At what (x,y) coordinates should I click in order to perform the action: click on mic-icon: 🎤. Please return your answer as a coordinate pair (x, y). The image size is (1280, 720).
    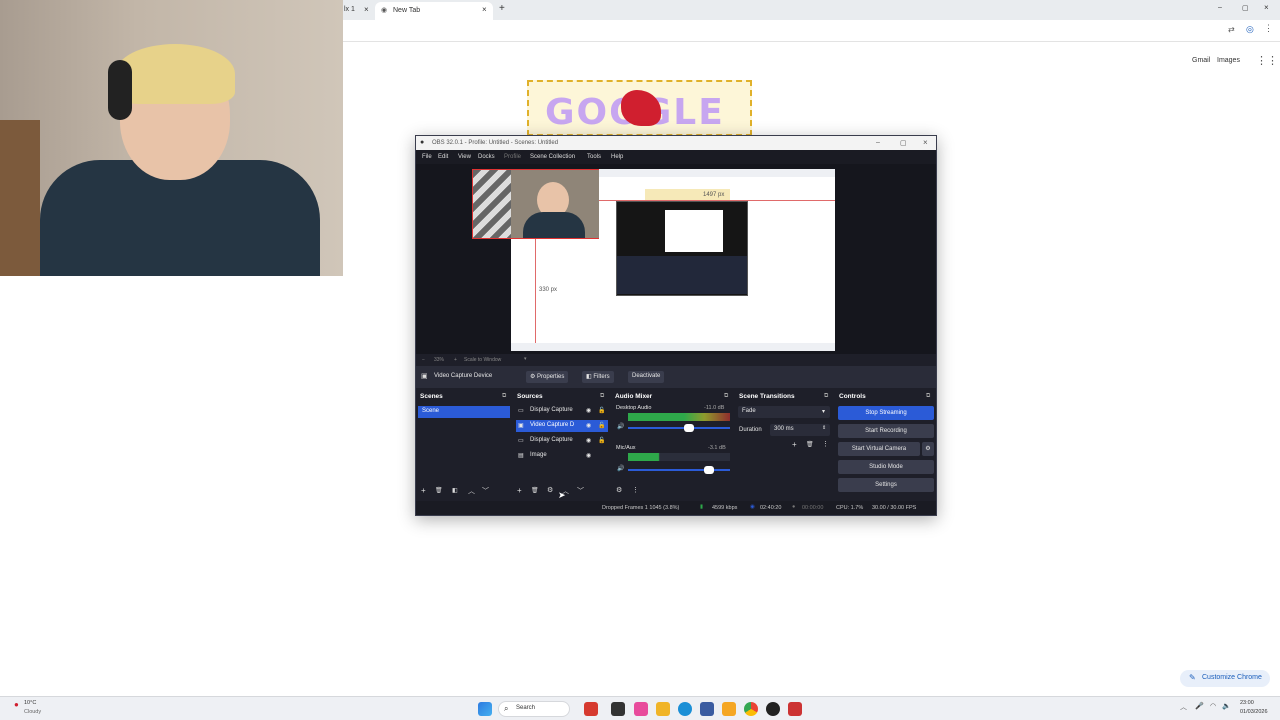
    Looking at the image, I should click on (1199, 706).